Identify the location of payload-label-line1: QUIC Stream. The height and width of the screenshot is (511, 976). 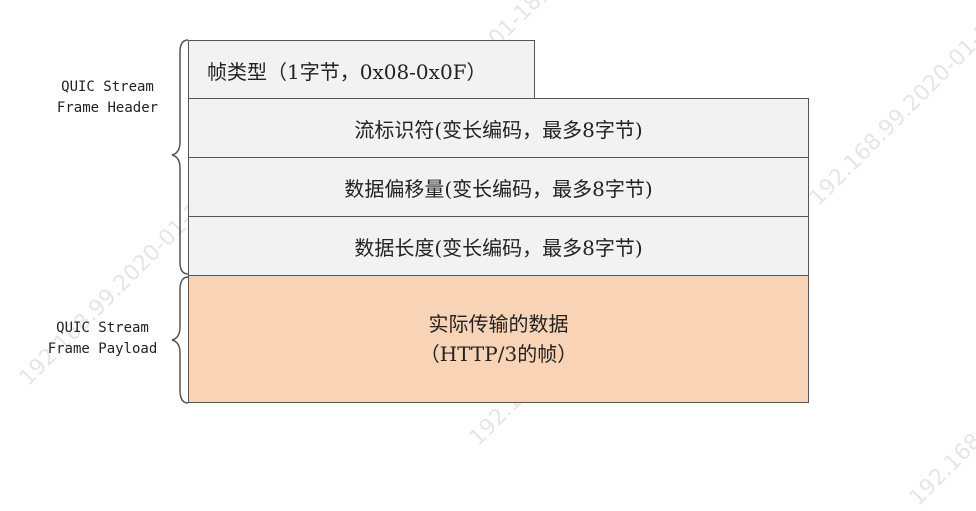
(102, 328).